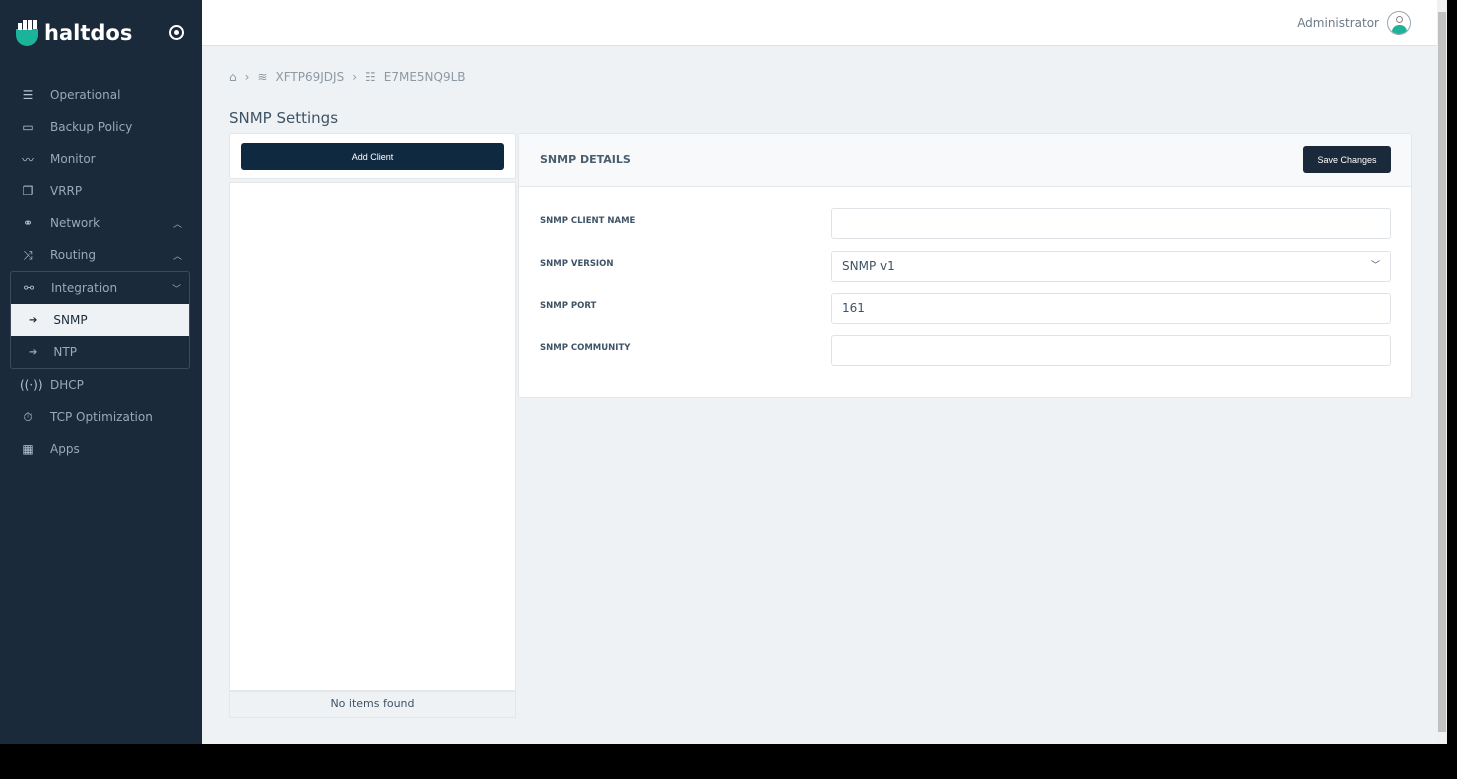 Image resolution: width=1457 pixels, height=779 pixels. Describe the element at coordinates (100, 255) in the screenshot. I see `sidebar-item-routing: ⤨ Routing ︿` at that location.